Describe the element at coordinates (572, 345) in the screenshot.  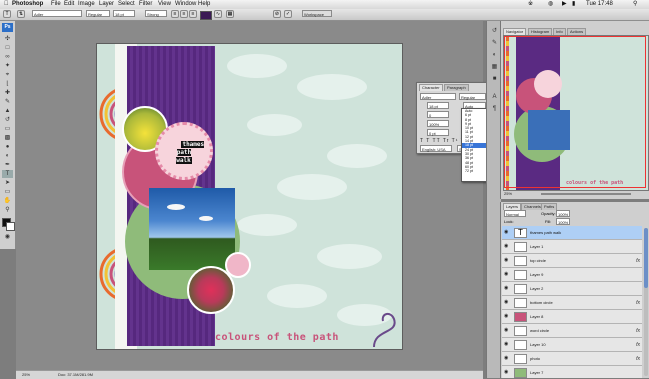
I see `layer-row: ◉ Layer 10 fx` at that location.